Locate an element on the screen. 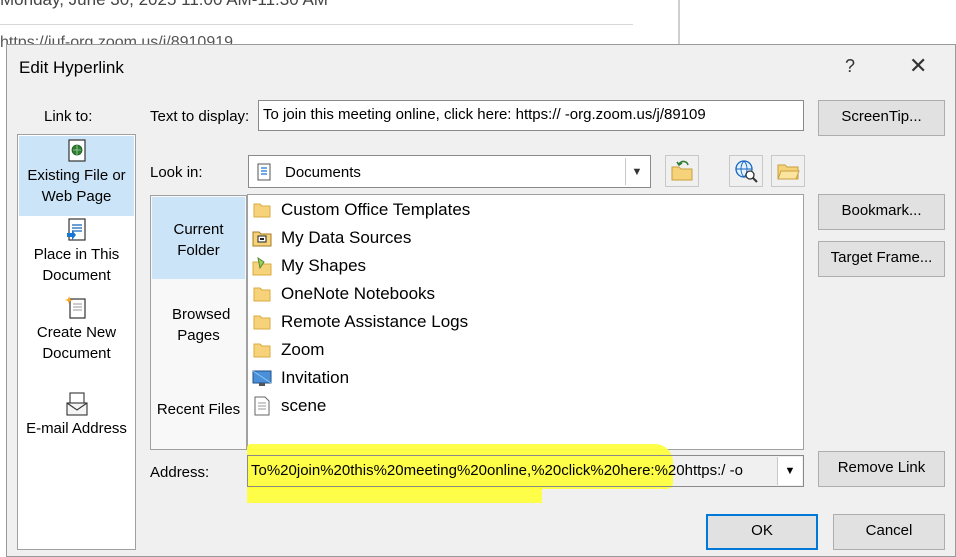  help-button: ? is located at coordinates (850, 66).